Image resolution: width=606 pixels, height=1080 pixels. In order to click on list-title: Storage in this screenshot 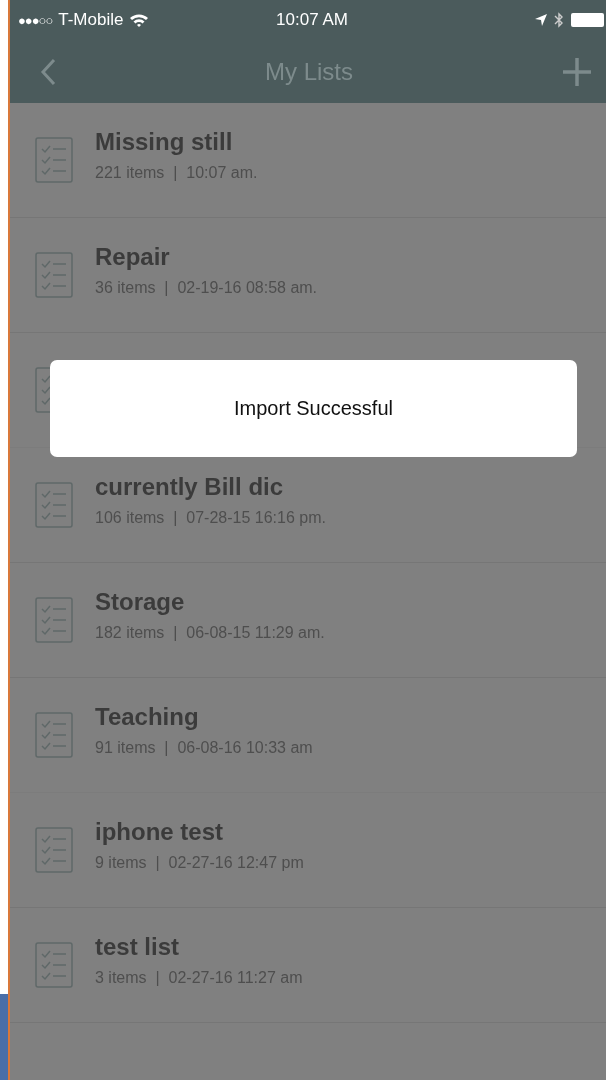, I will do `click(140, 602)`.